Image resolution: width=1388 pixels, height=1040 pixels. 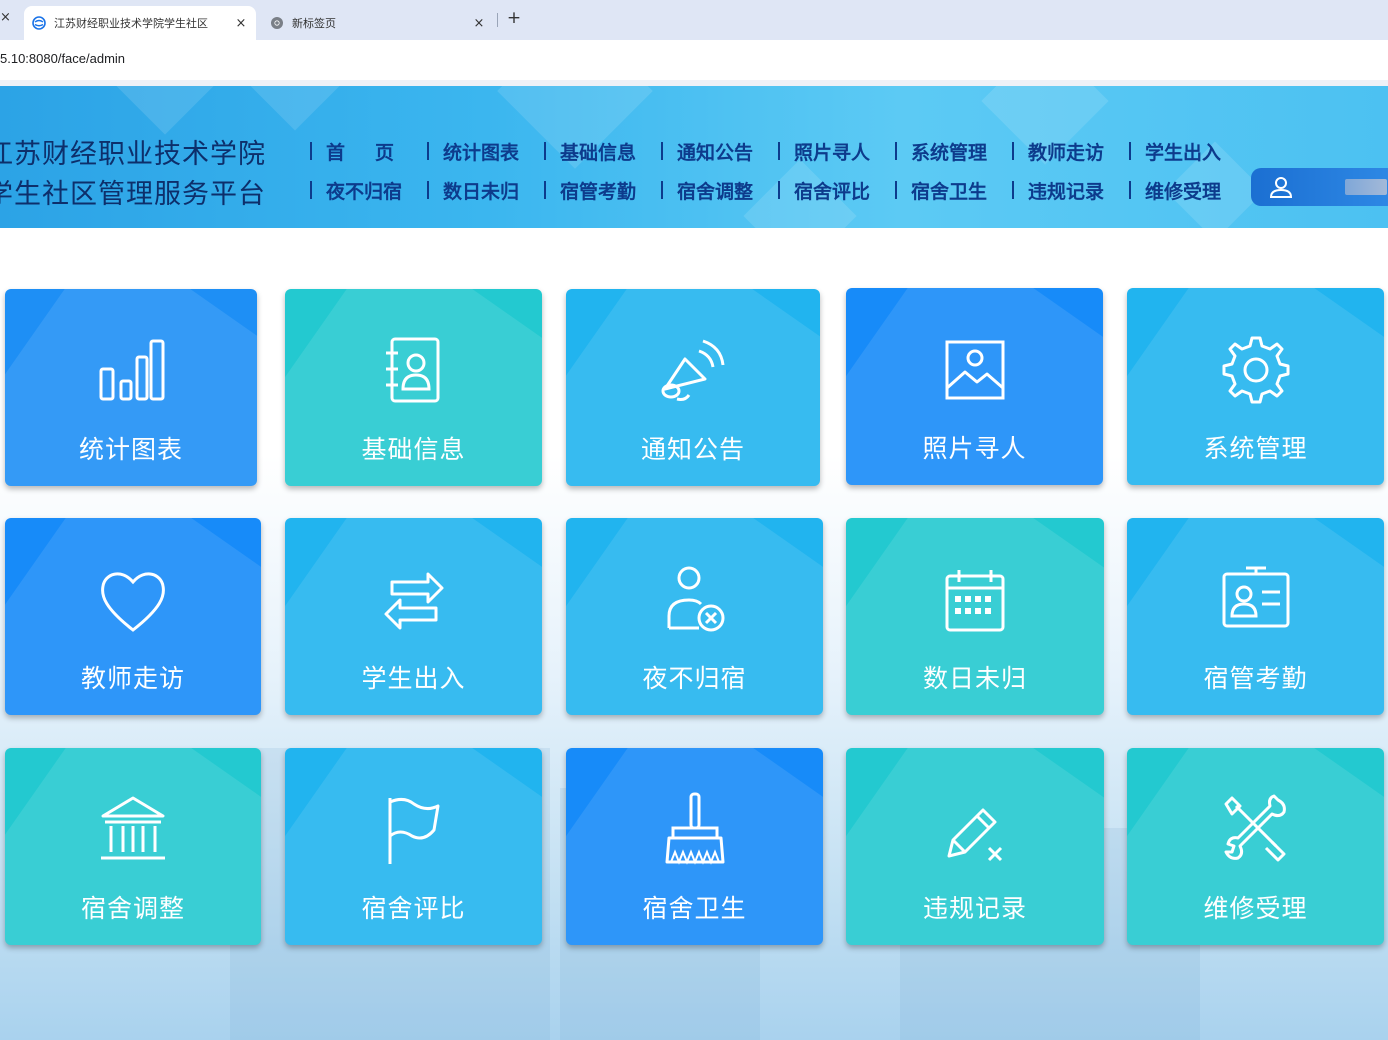 I want to click on address-url: 5.10:8080/face/admin, so click(x=62, y=58).